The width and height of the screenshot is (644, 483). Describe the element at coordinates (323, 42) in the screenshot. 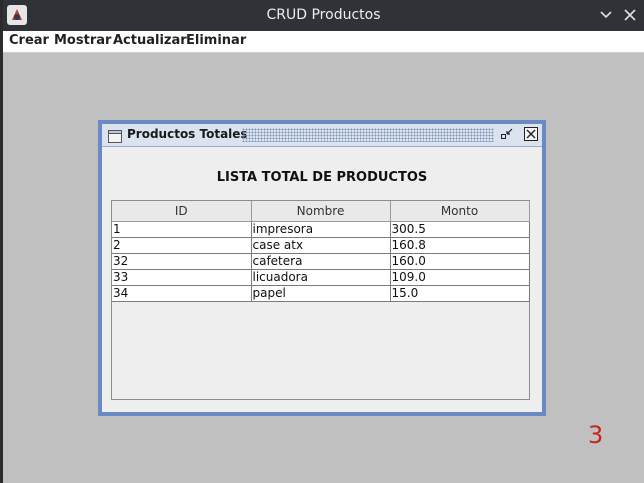

I see `menubar: Crear Mostrar Actualizar Eliminar` at that location.